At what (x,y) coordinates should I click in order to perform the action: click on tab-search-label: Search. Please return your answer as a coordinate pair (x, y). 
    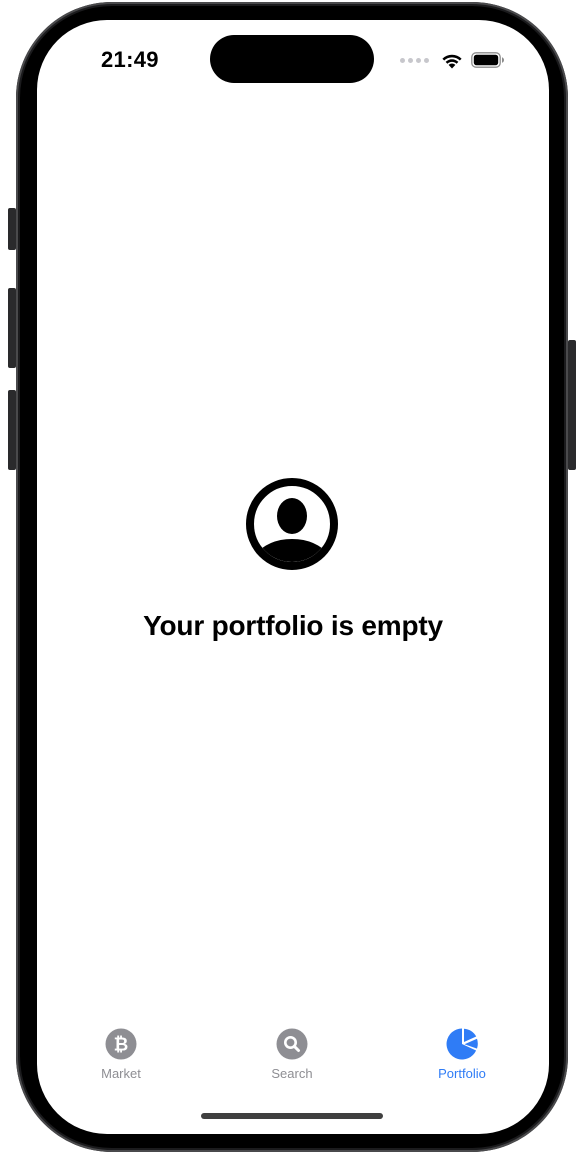
    Looking at the image, I should click on (292, 1073).